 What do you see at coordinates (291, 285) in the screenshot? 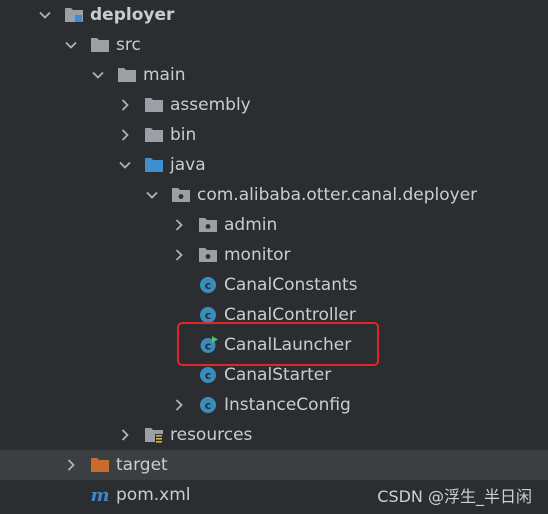
I see `tree-item-label: CanalConstants` at bounding box center [291, 285].